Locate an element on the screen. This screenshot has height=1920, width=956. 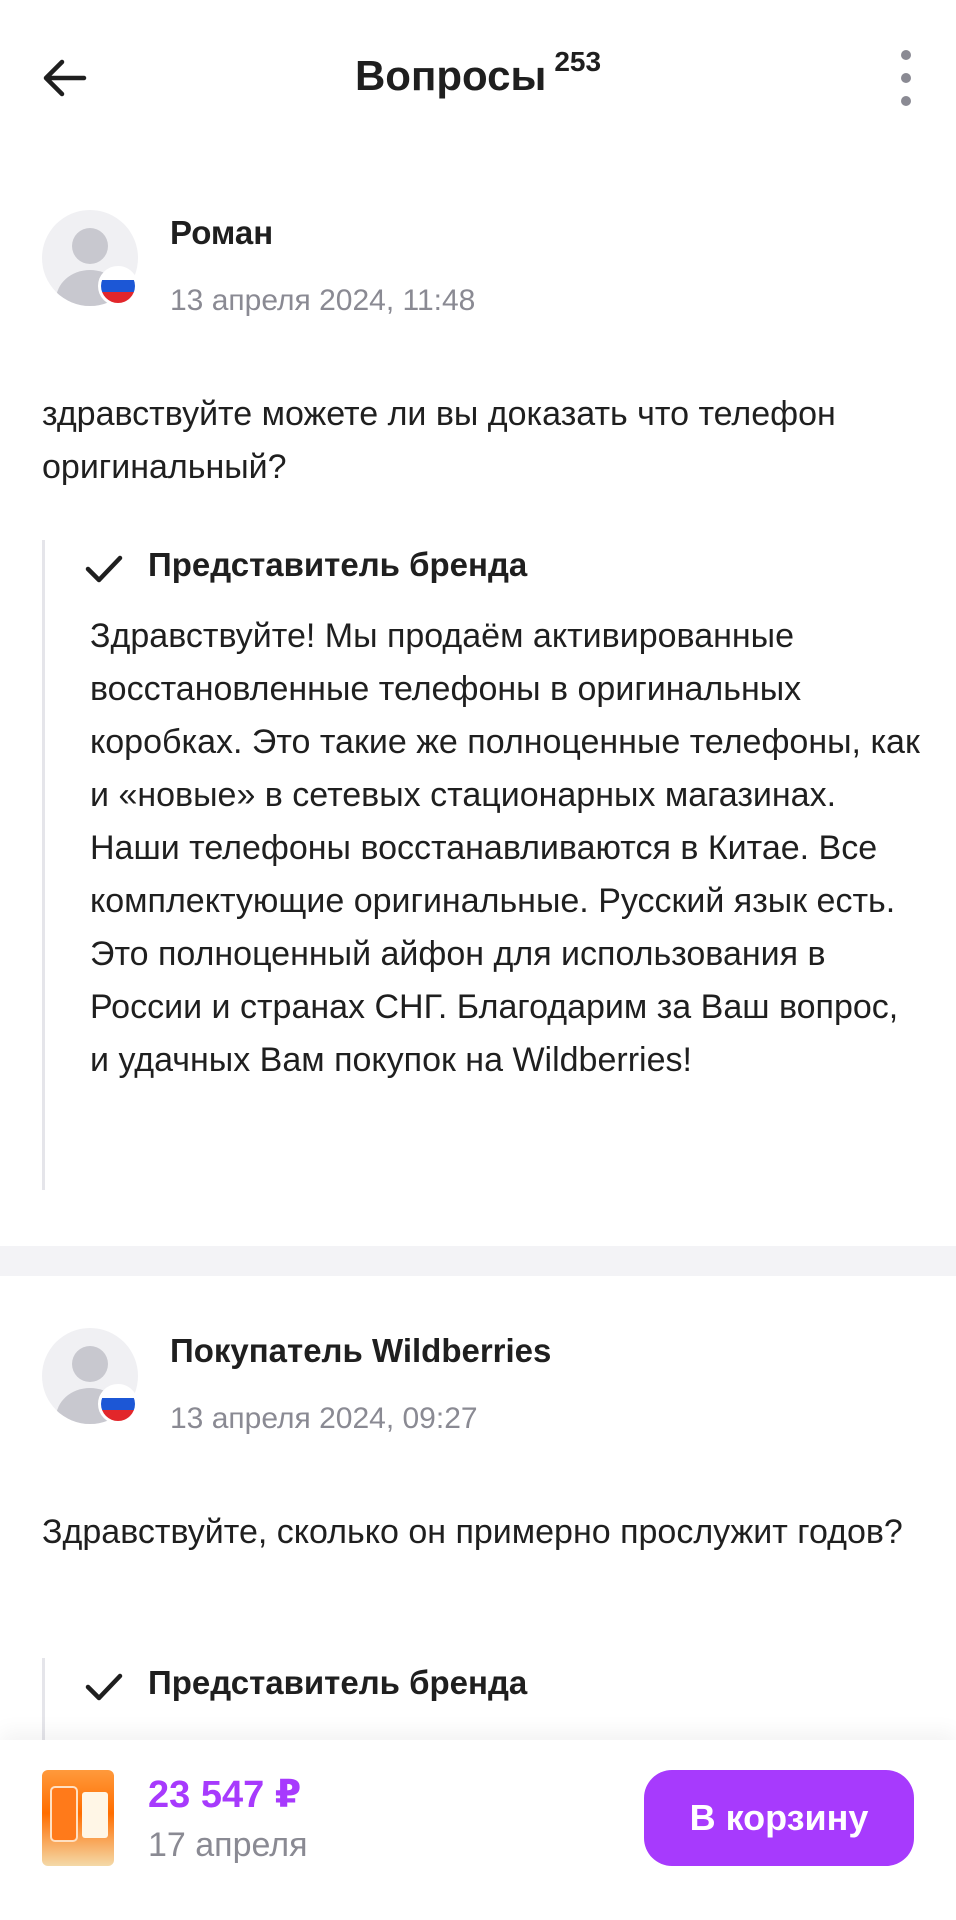
top-app-bar: Вопросы 253 is located at coordinates (478, 80).